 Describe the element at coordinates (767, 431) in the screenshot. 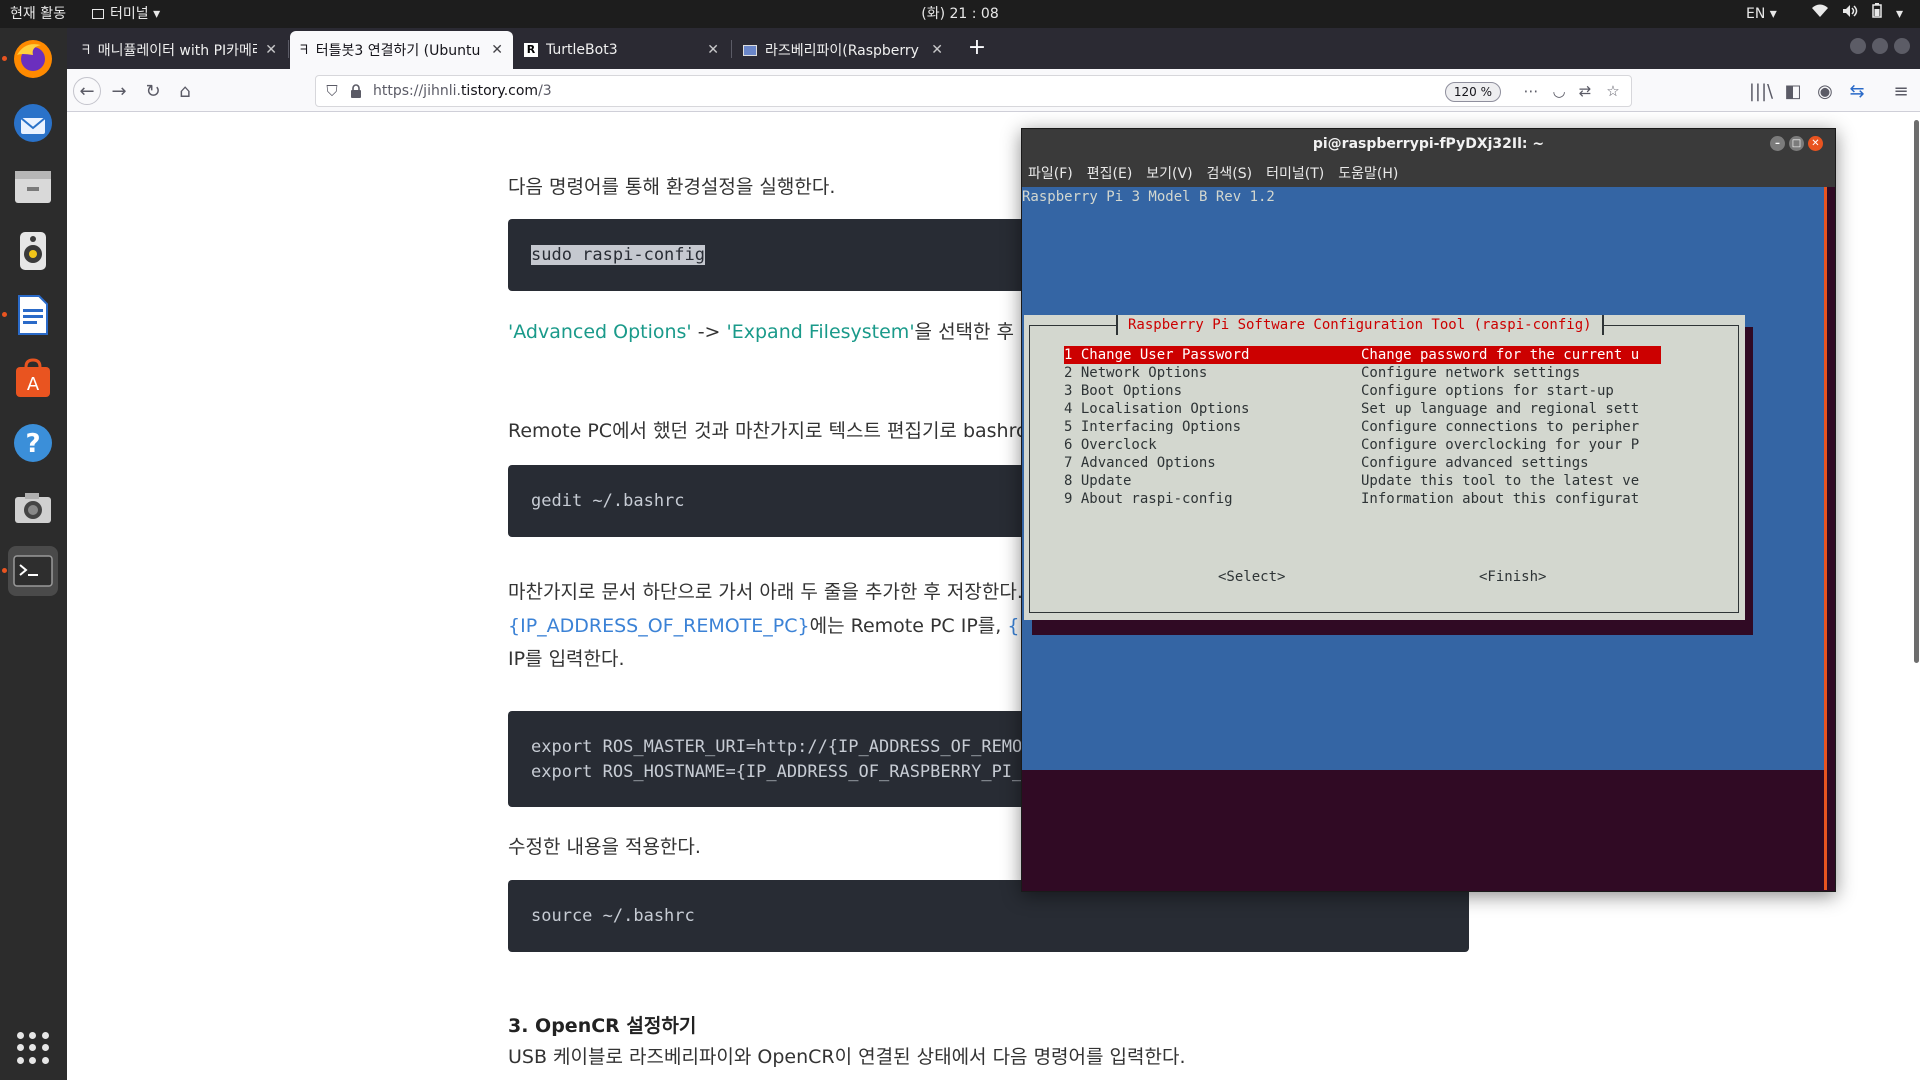

I see `paragraph: Remote PC에서 했던 것과 마찬가지로 텍스트 편집기로 bashrc` at that location.